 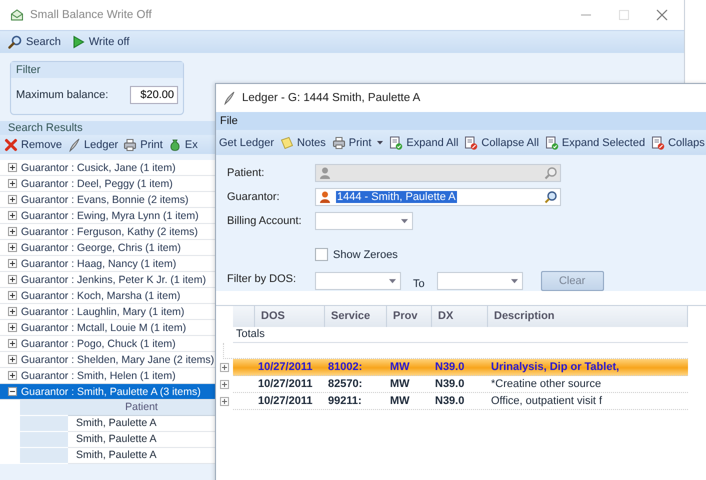 I want to click on group-row: Guarantor : Laughlin, Mary (1 item), so click(x=107, y=312).